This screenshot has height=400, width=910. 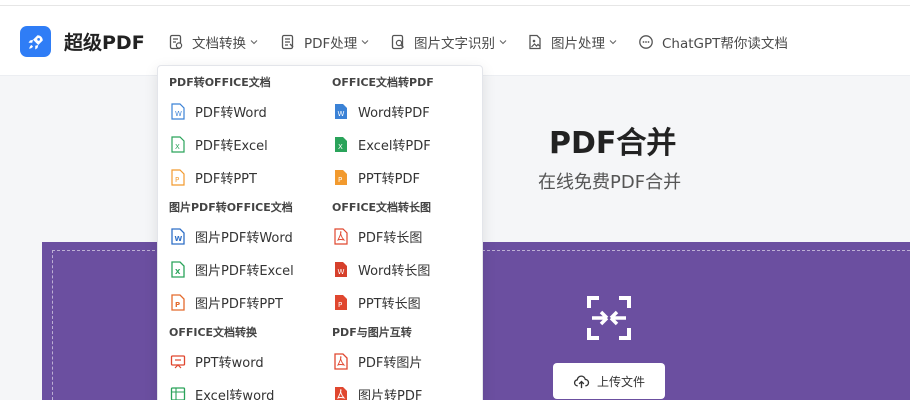 I want to click on menu-item-label: PDF转Excel, so click(x=231, y=146).